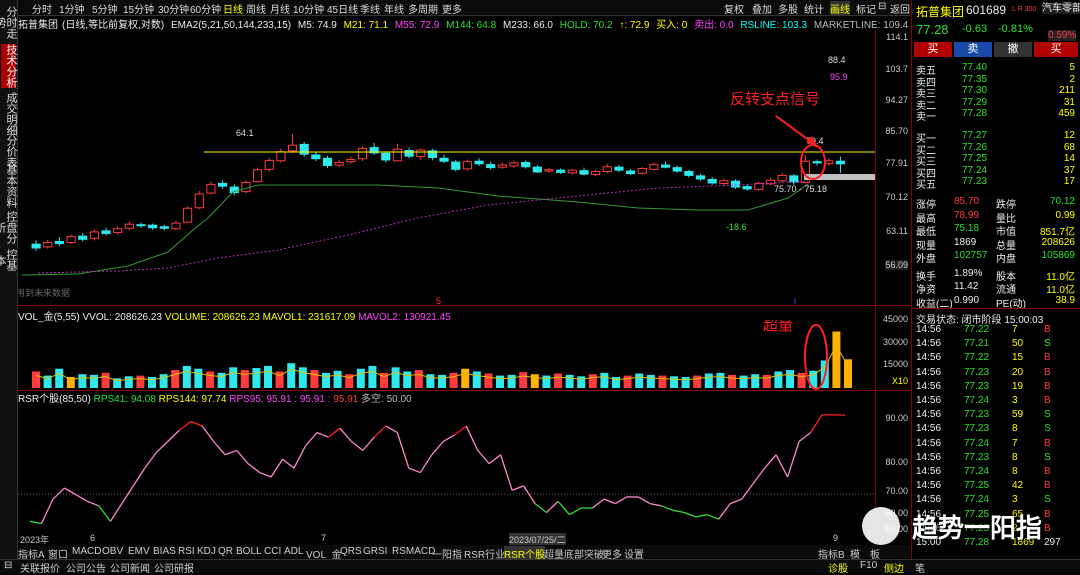  What do you see at coordinates (996, 429) in the screenshot?
I see `tick-row: 14:5677.238S` at bounding box center [996, 429].